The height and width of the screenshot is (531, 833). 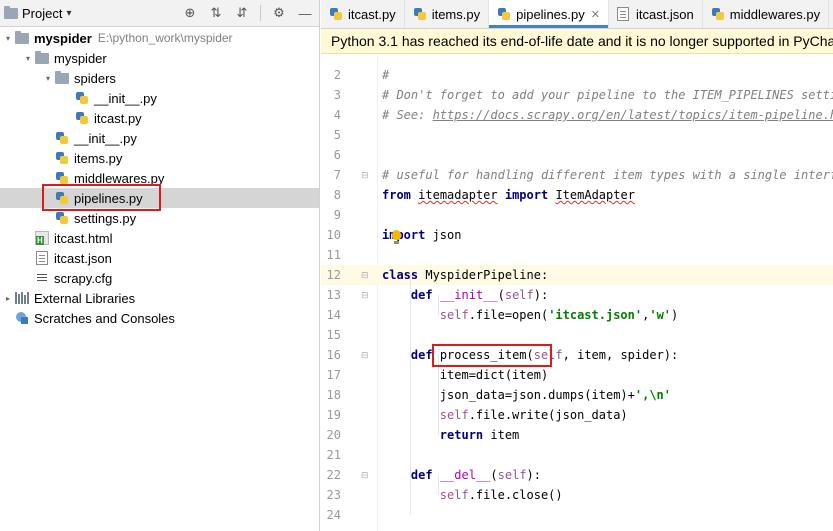 What do you see at coordinates (337, 195) in the screenshot?
I see `line-number: 8` at bounding box center [337, 195].